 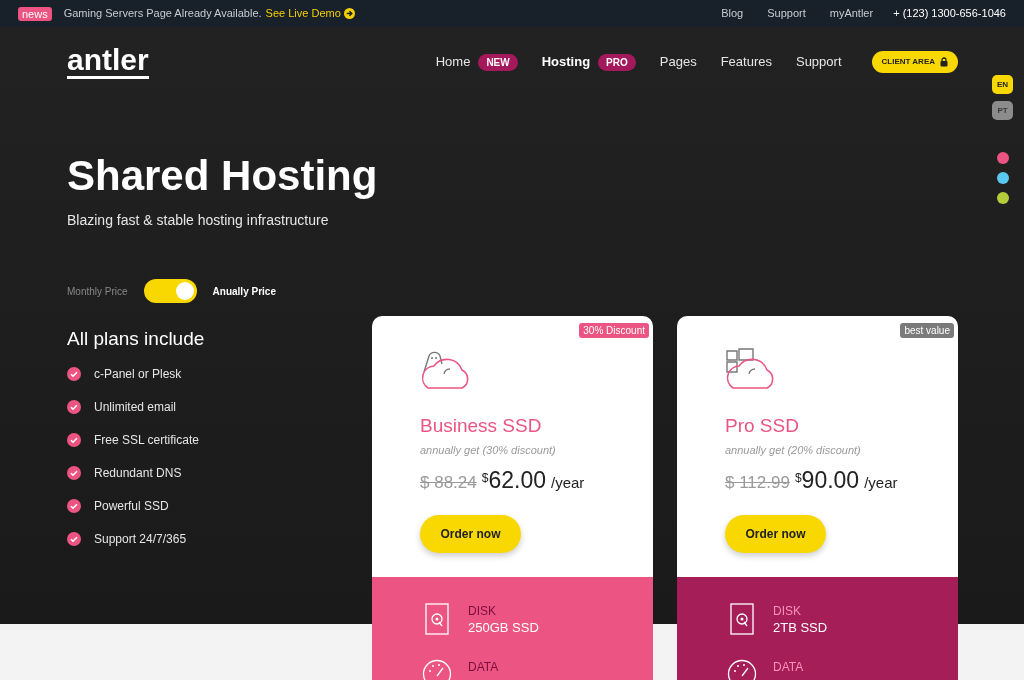 I want to click on announcement-text: Gaming Servers Page Already Available., so click(x=162, y=14).